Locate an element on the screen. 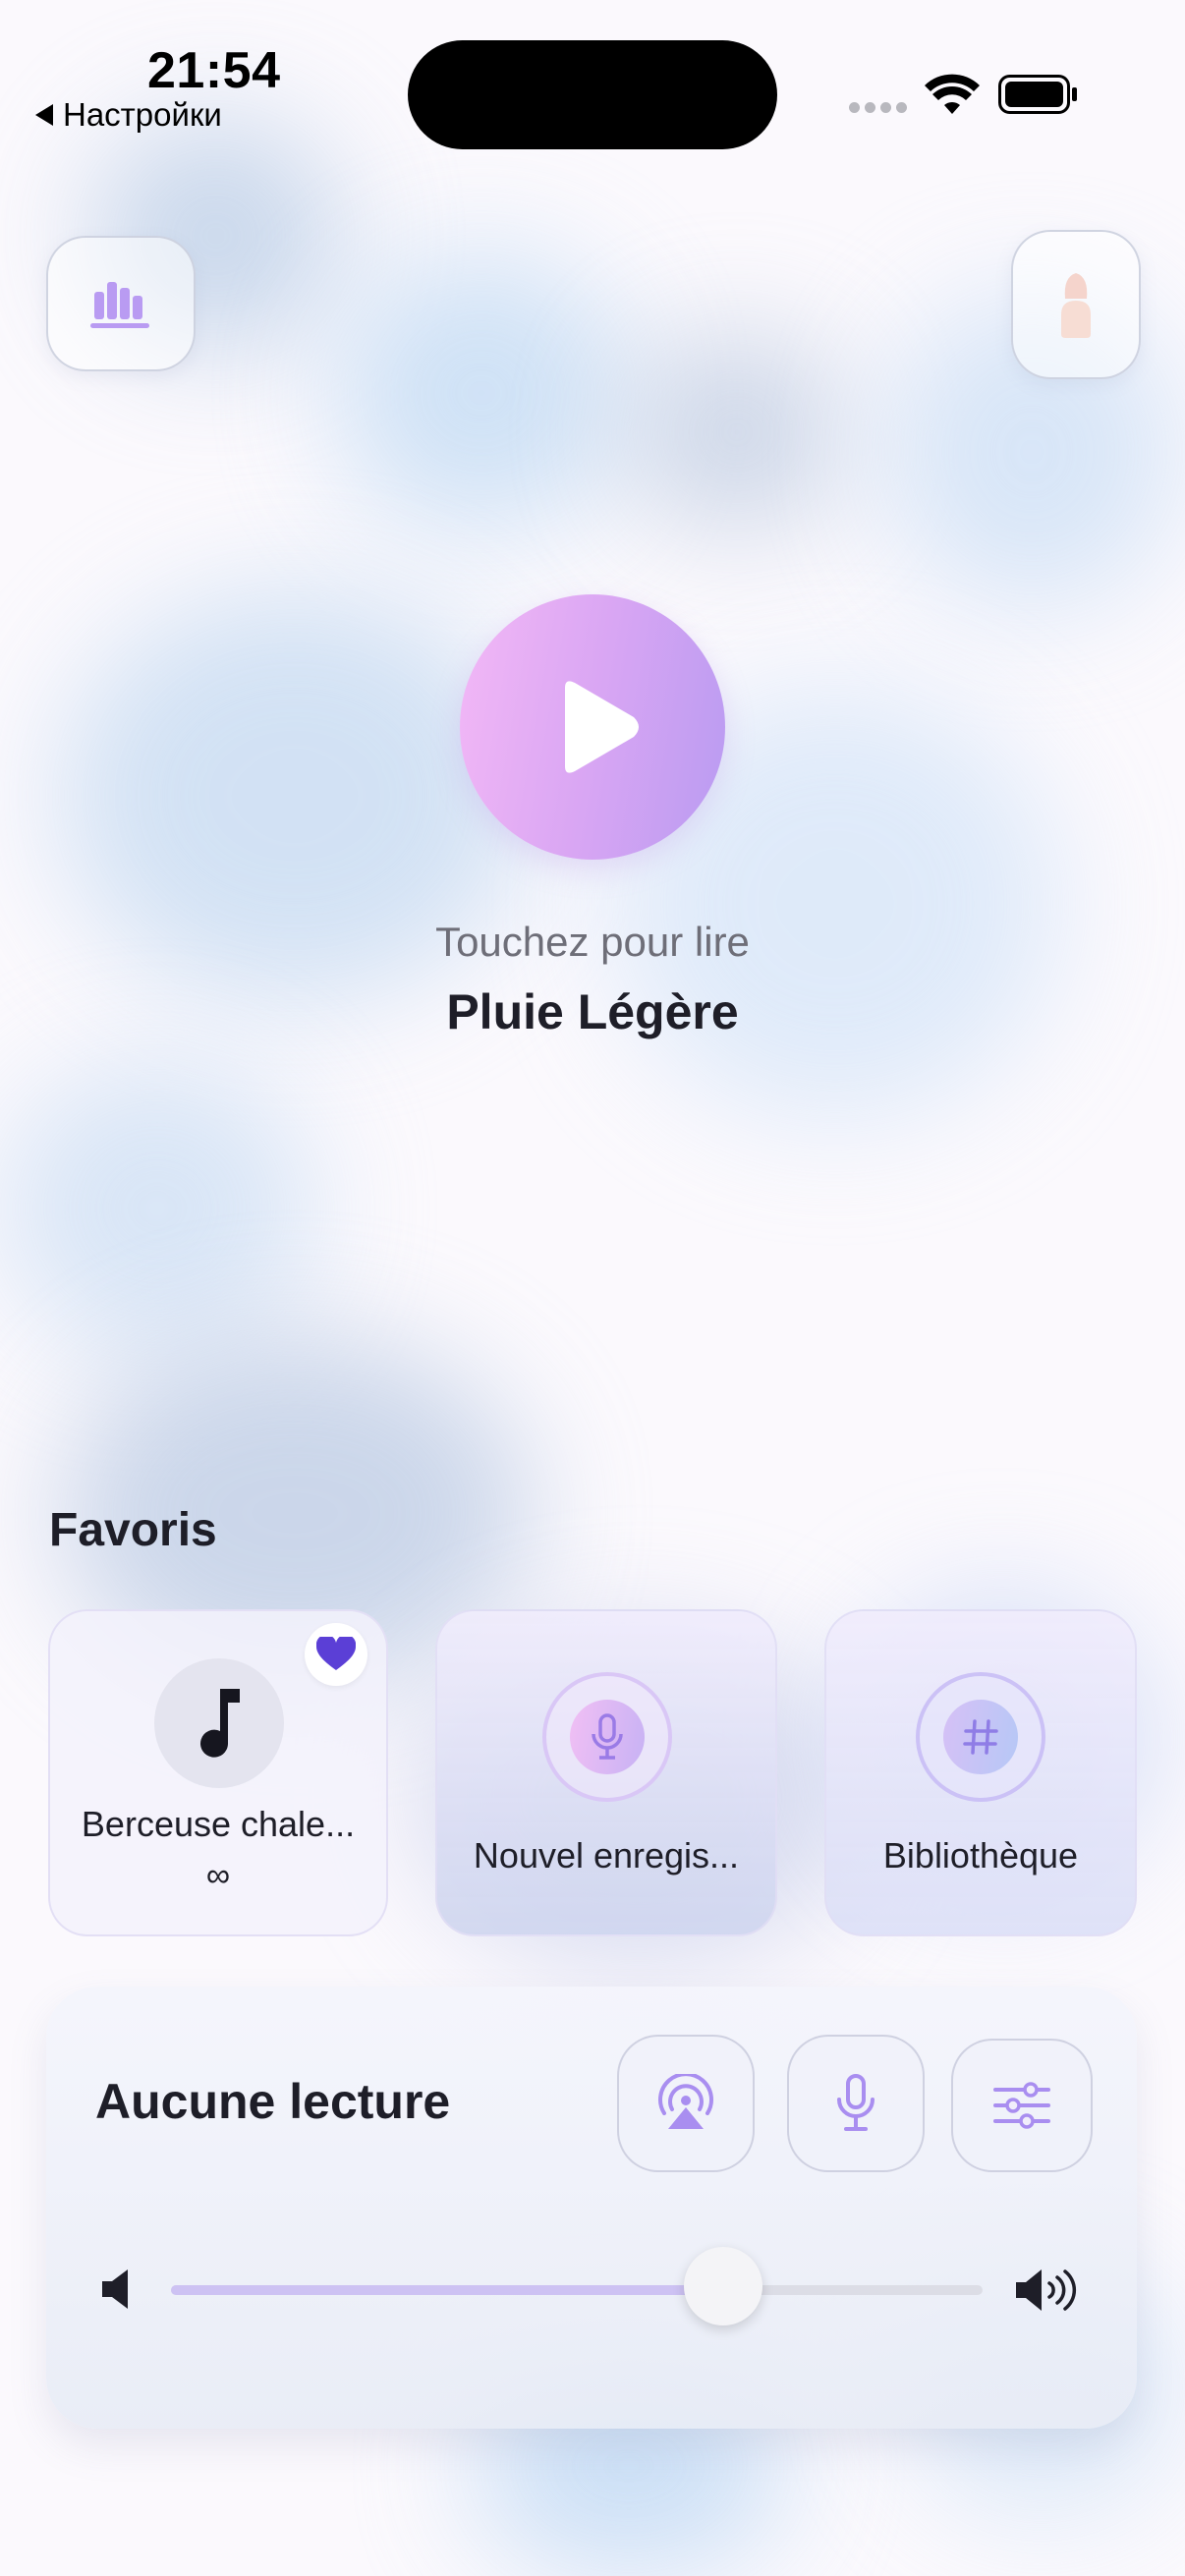 Image resolution: width=1185 pixels, height=2576 pixels. stats-button is located at coordinates (121, 303).